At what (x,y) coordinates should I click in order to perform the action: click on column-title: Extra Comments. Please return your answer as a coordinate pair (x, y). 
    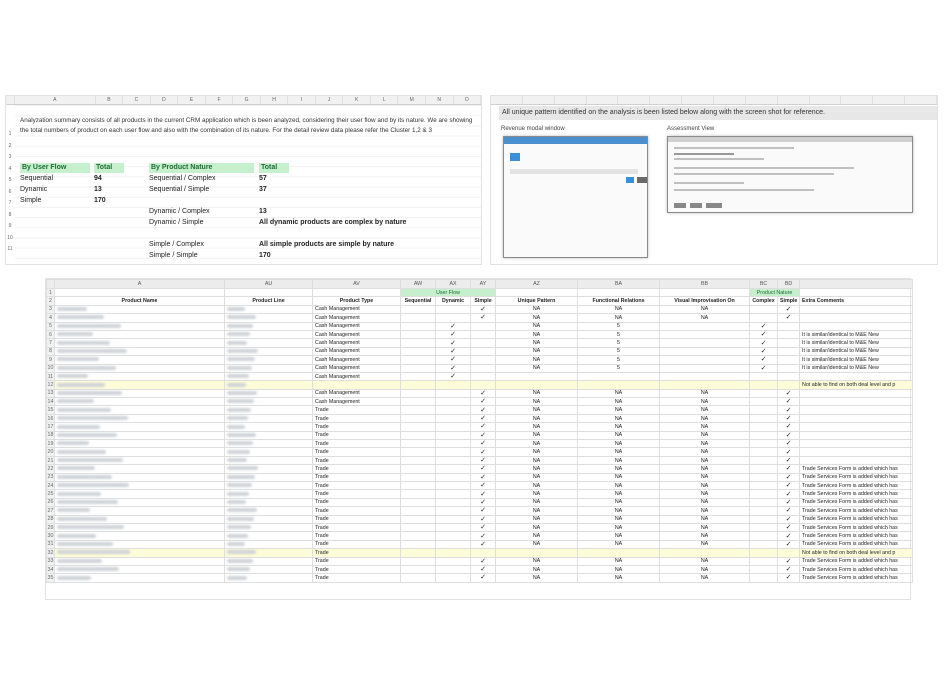
    Looking at the image, I should click on (856, 301).